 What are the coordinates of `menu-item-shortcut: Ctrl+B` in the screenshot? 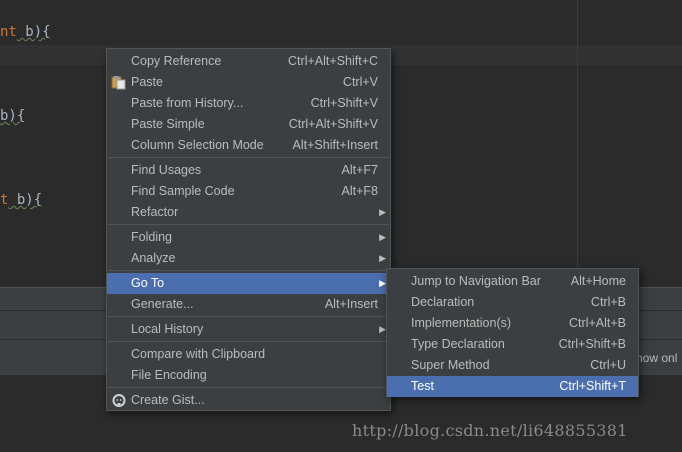 It's located at (608, 302).